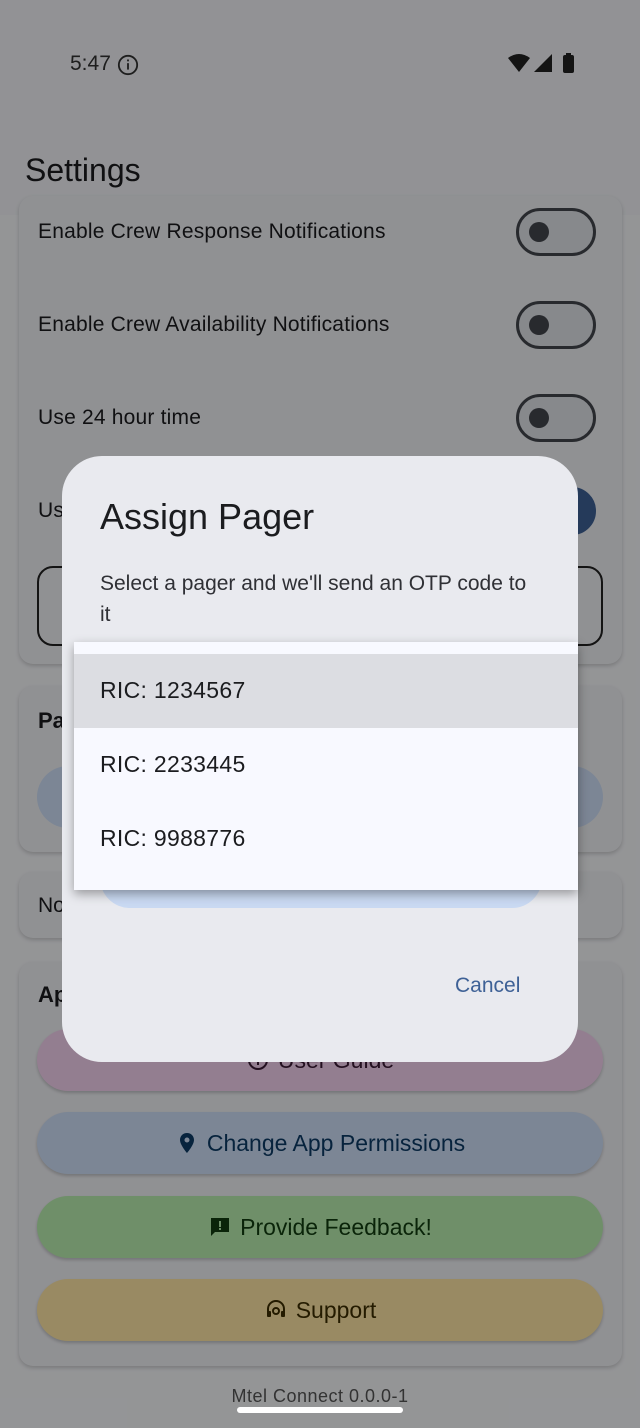  Describe the element at coordinates (487, 986) in the screenshot. I see `cancel-button: Cancel` at that location.